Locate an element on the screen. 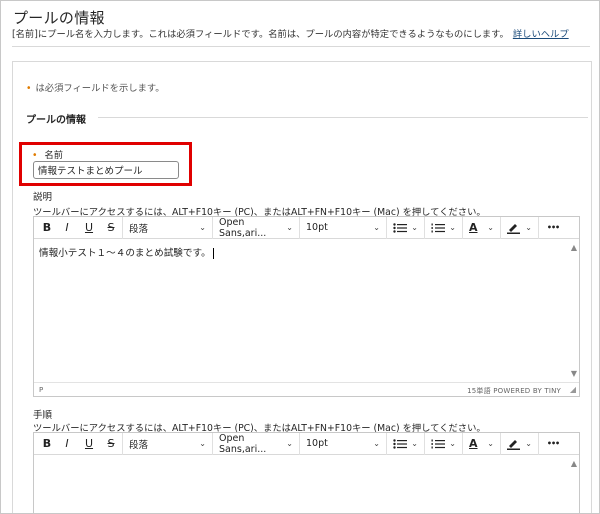 The image size is (600, 514). text-caret is located at coordinates (213, 253).